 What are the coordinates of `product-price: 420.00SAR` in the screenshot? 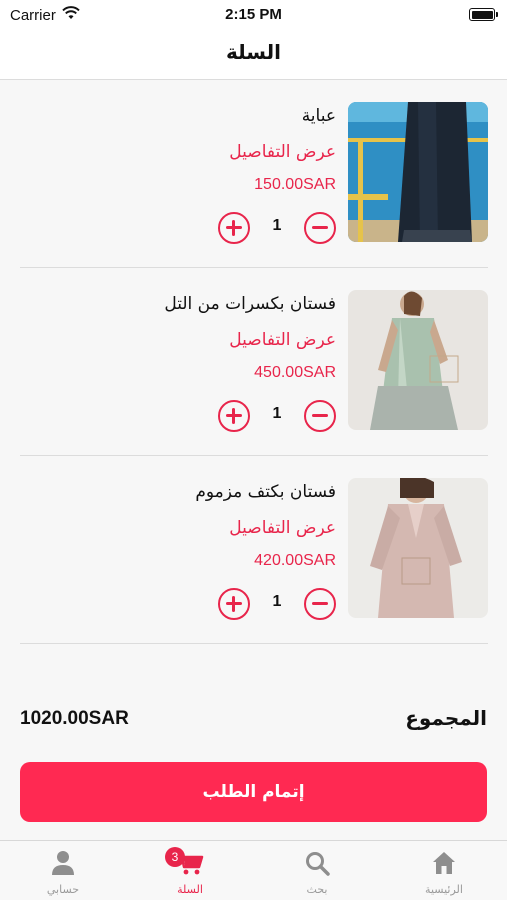 It's located at (295, 560).